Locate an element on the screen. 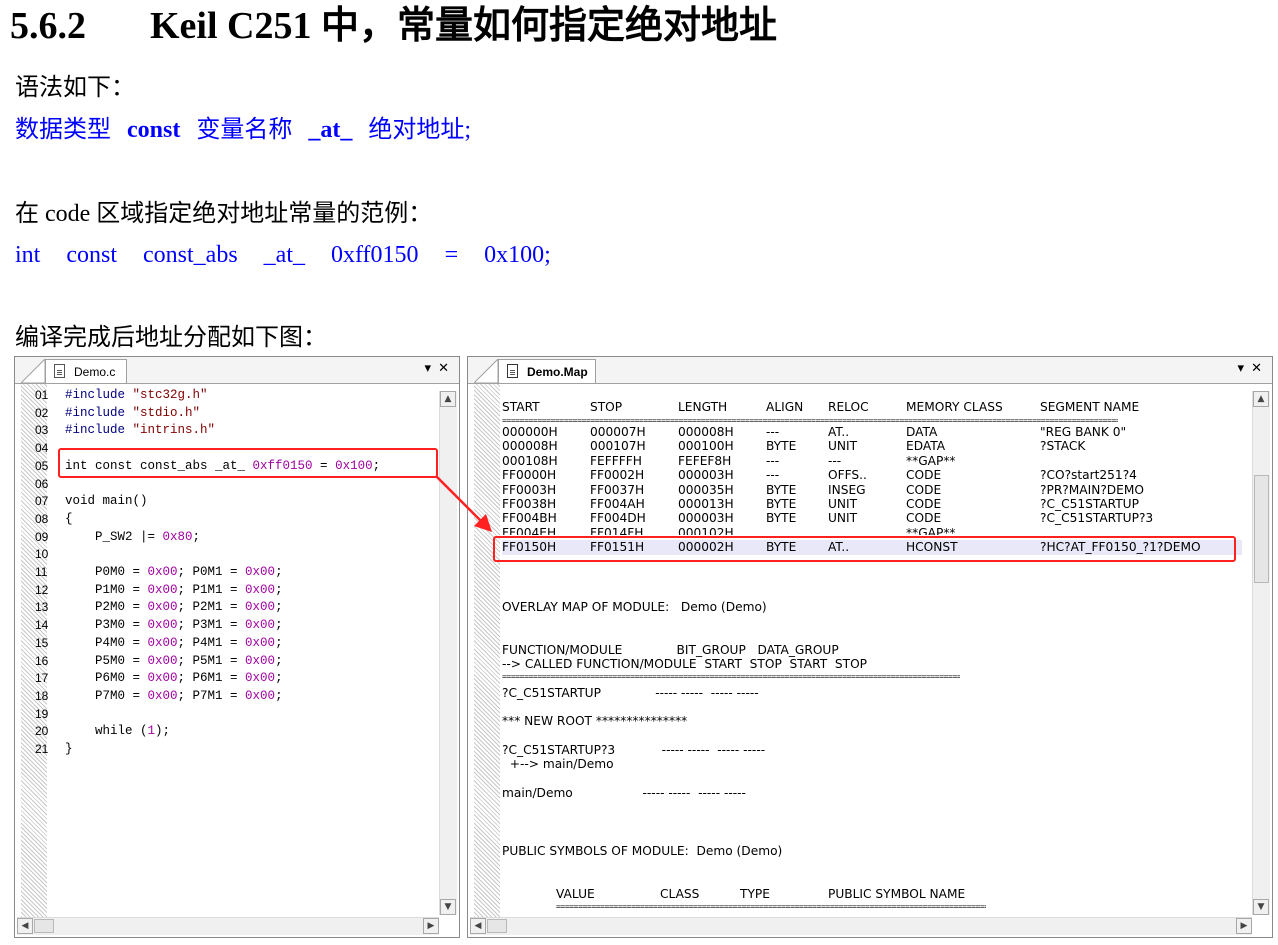  section-number: 5.6.2 is located at coordinates (48, 26).